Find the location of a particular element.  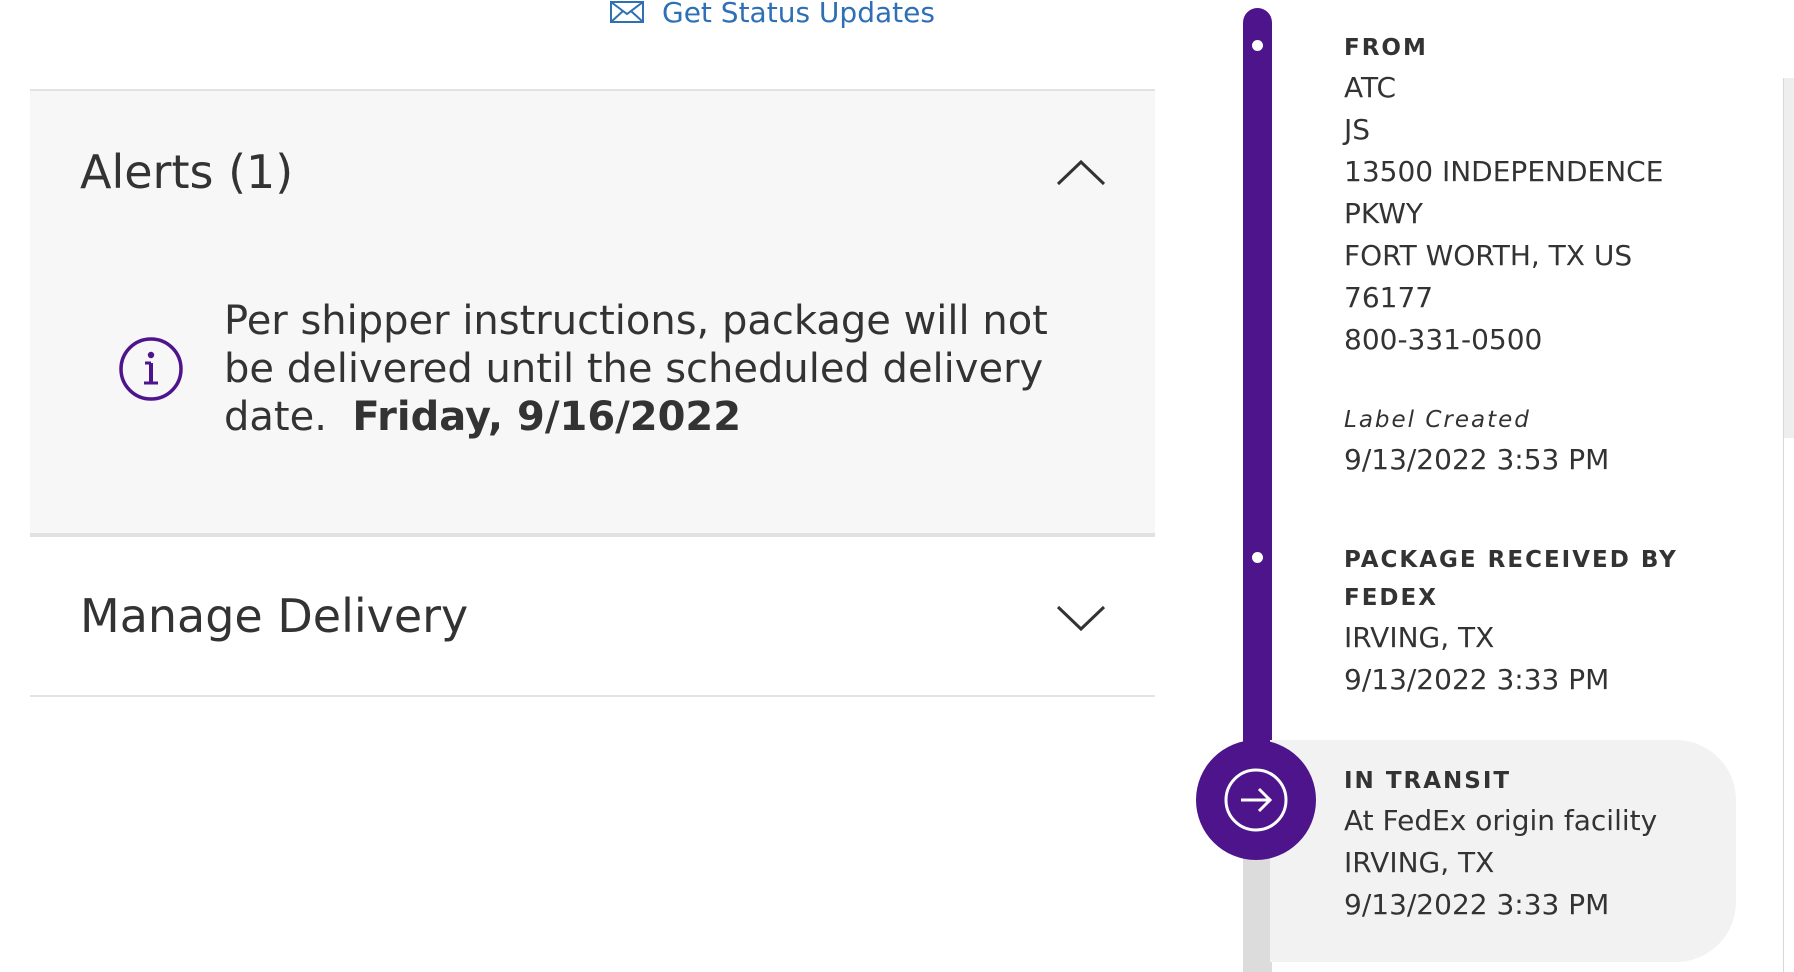

received-location: IRVING, TX is located at coordinates (1419, 637).